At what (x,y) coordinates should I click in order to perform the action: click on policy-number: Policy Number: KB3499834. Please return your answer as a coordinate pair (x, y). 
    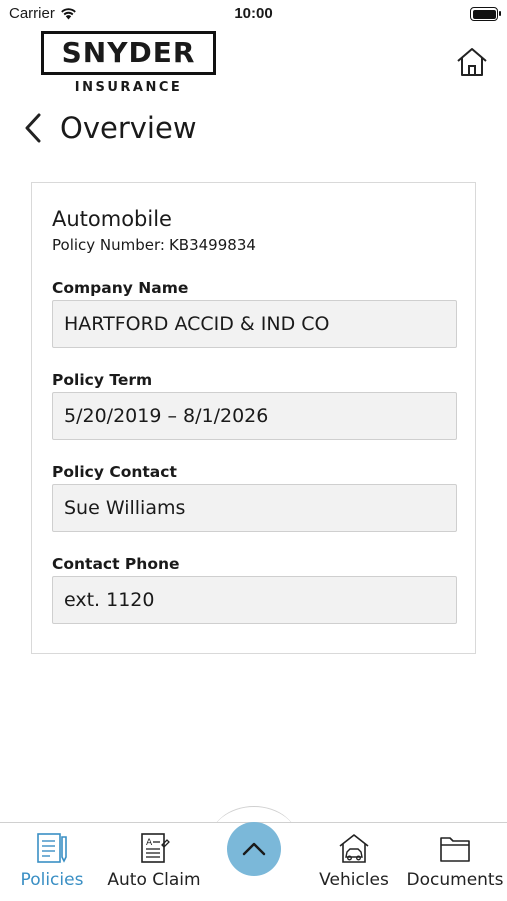
    Looking at the image, I should click on (154, 245).